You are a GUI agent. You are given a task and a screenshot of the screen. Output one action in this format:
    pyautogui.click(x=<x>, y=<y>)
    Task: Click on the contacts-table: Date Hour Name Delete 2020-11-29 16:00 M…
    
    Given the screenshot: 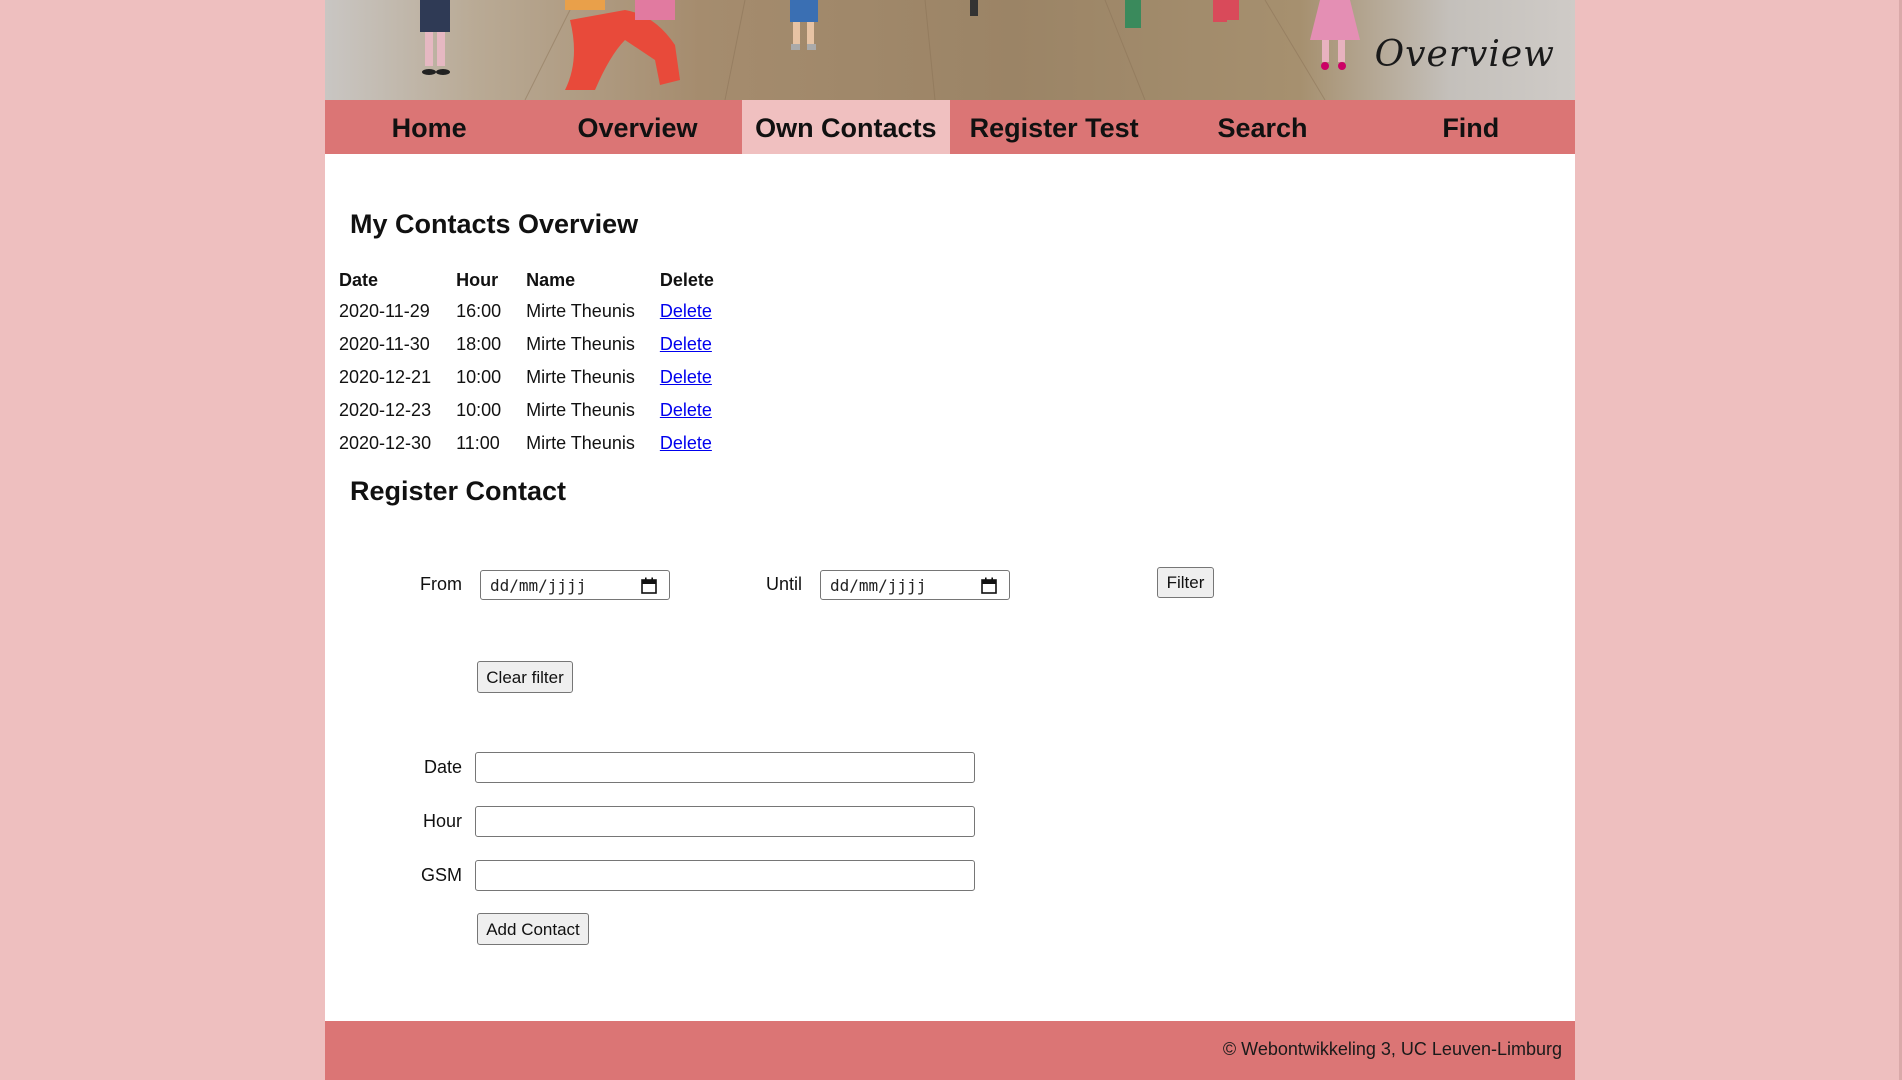 What is the action you would take?
    pyautogui.click(x=526, y=362)
    